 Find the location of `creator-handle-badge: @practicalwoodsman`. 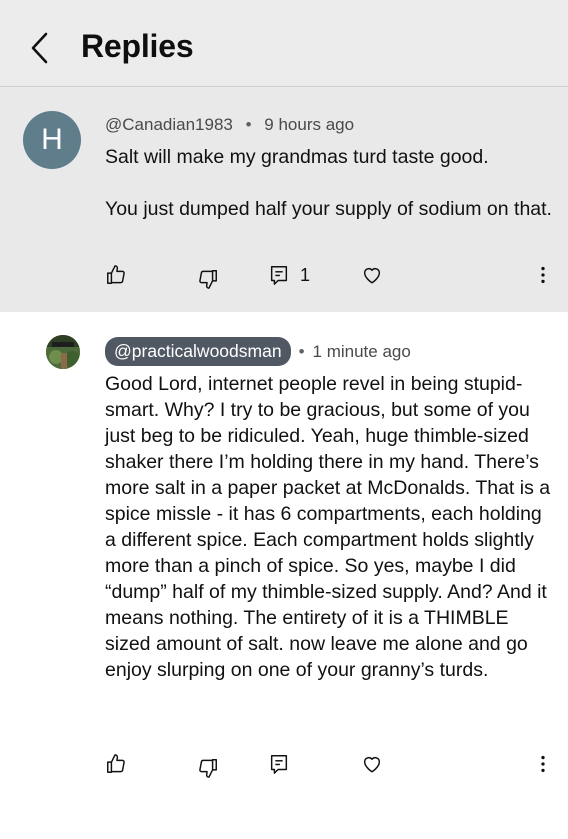

creator-handle-badge: @practicalwoodsman is located at coordinates (198, 351).